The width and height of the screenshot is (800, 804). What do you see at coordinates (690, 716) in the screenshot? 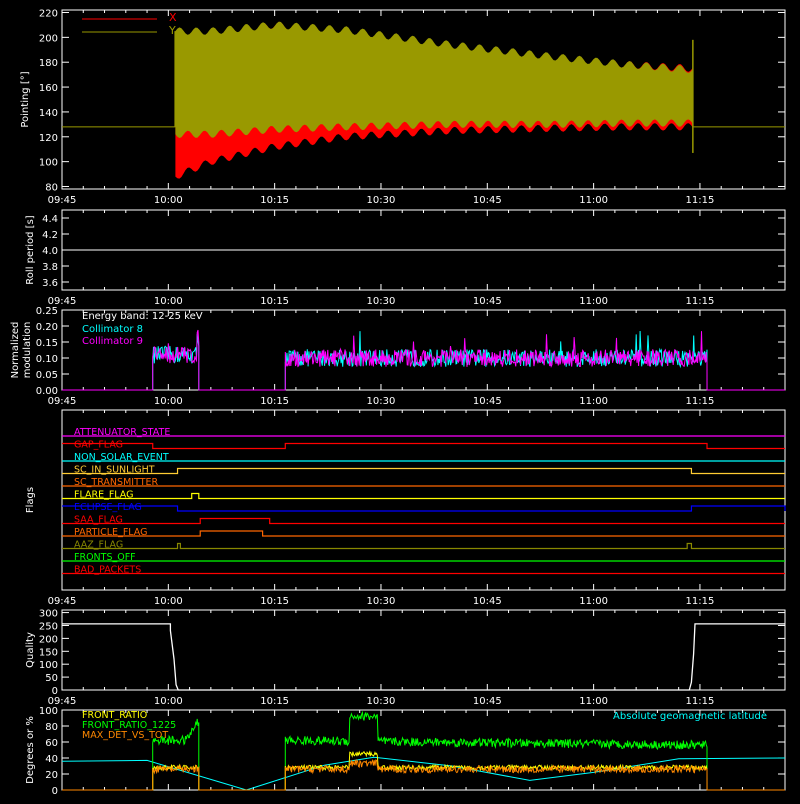
I see `latitude-annotation: Absolute geomagnetic latitude` at bounding box center [690, 716].